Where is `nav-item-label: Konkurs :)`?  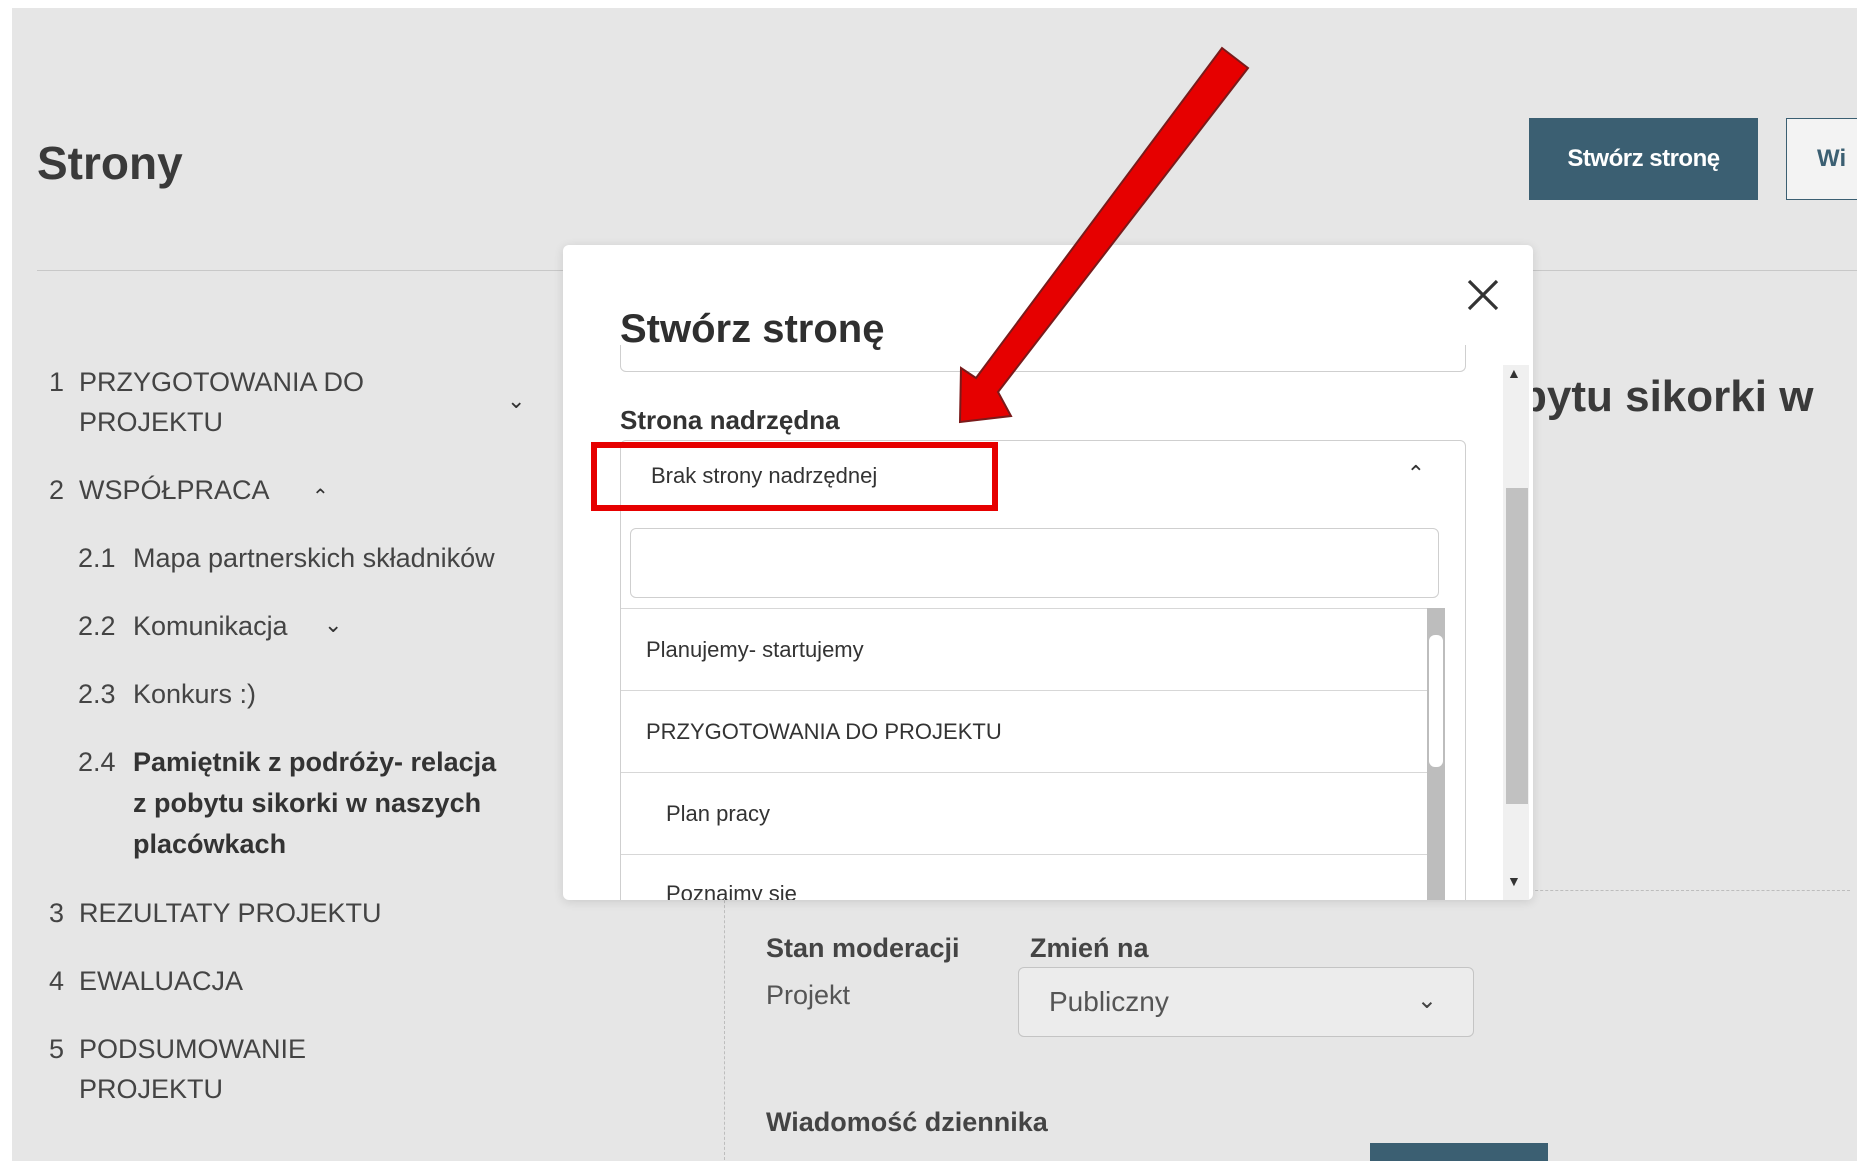 nav-item-label: Konkurs :) is located at coordinates (195, 694).